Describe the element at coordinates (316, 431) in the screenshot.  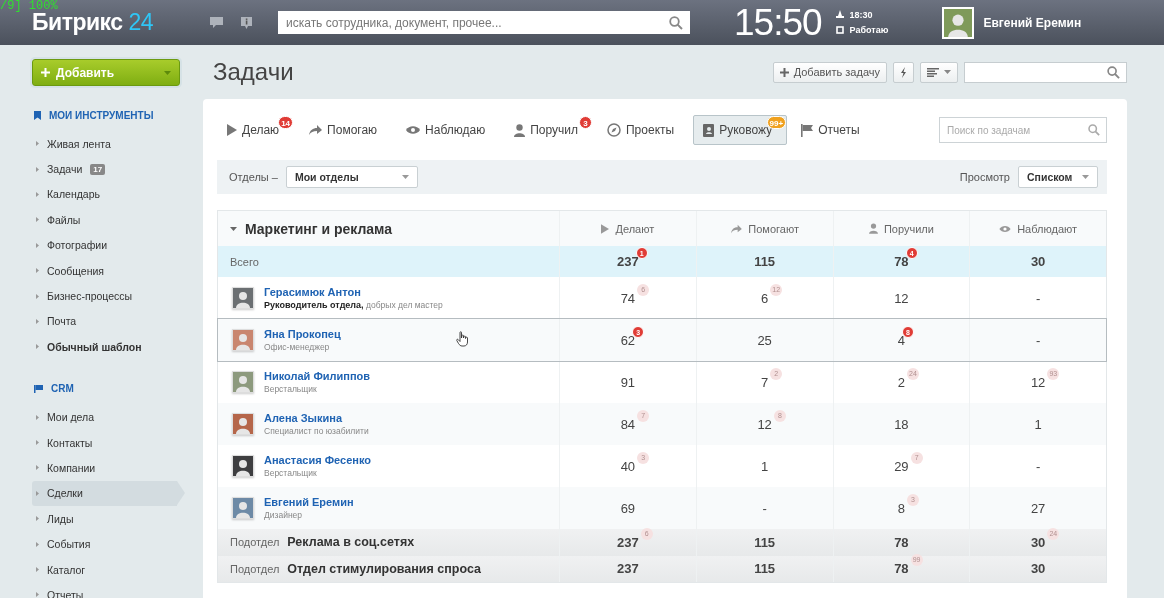
I see `person-role: Специалист по юзабилити` at that location.